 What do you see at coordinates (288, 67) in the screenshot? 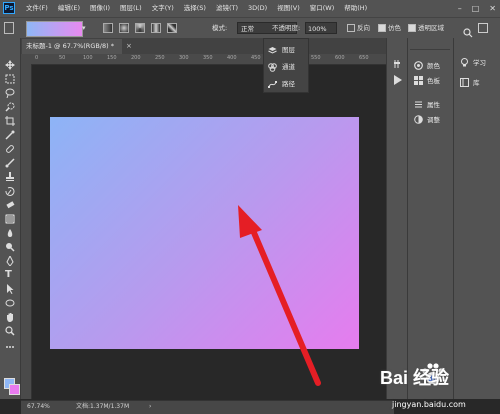
I see `channels-label: 通道` at bounding box center [288, 67].